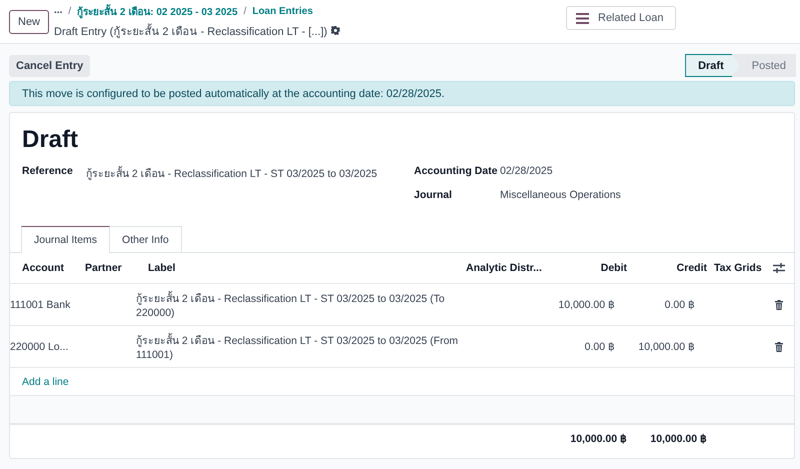 The width and height of the screenshot is (800, 469). I want to click on field-label: Accounting Date, so click(456, 171).